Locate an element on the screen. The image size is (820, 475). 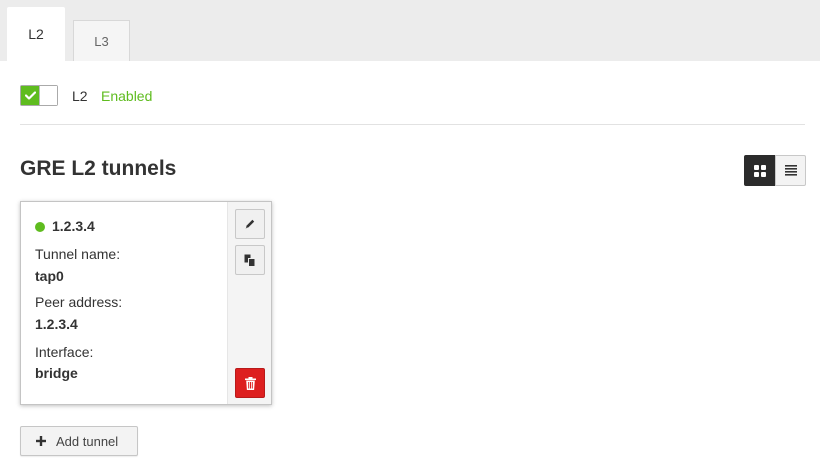
edit-tunnel-button is located at coordinates (250, 224).